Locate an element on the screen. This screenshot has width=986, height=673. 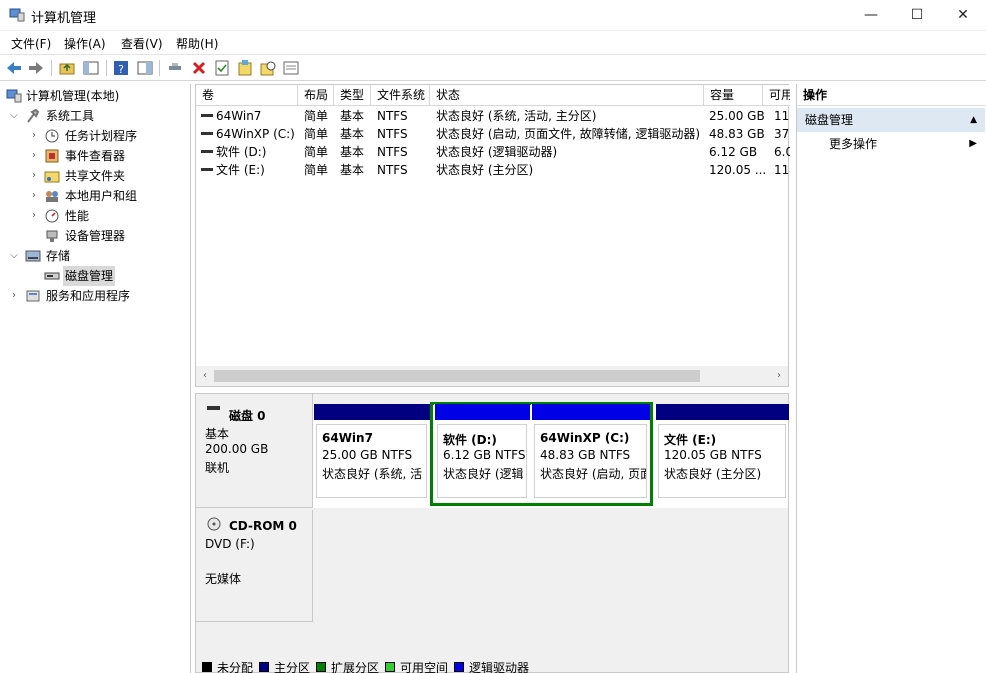
tree-item-task-scheduler: › 任务计划程序 is located at coordinates (95, 136).